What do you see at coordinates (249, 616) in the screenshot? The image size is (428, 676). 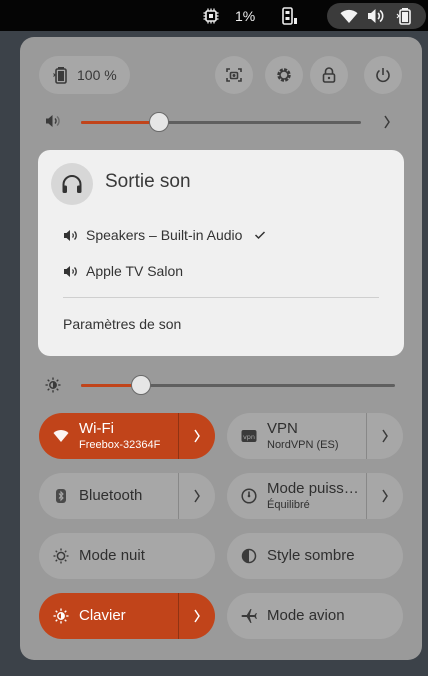 I see `airplane-icon` at bounding box center [249, 616].